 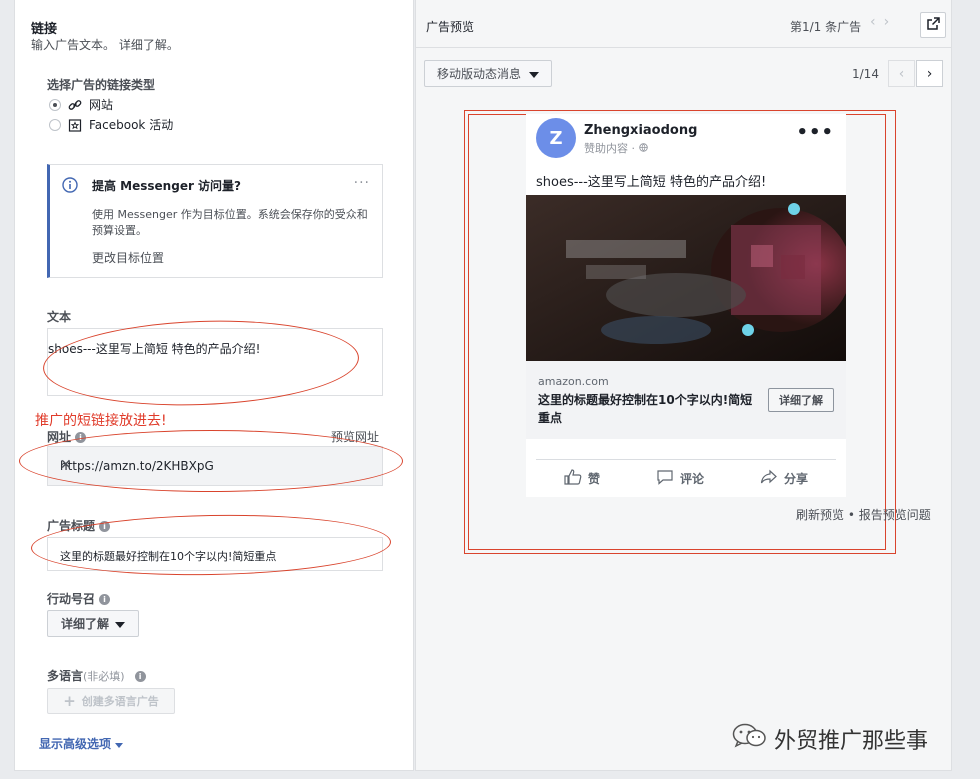 What do you see at coordinates (683, 24) in the screenshot?
I see `preview-header: 广告预览 第1/1 条广告 ‹›` at bounding box center [683, 24].